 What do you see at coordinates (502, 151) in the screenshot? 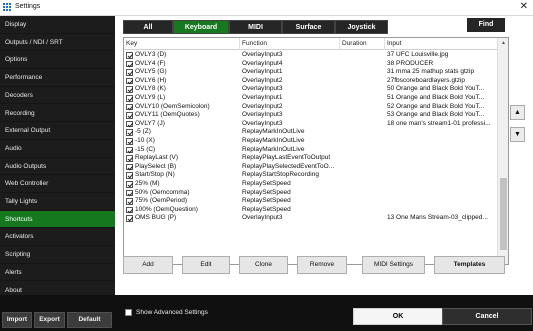
I see `list-scrollbar: ▲ ▼` at bounding box center [502, 151].